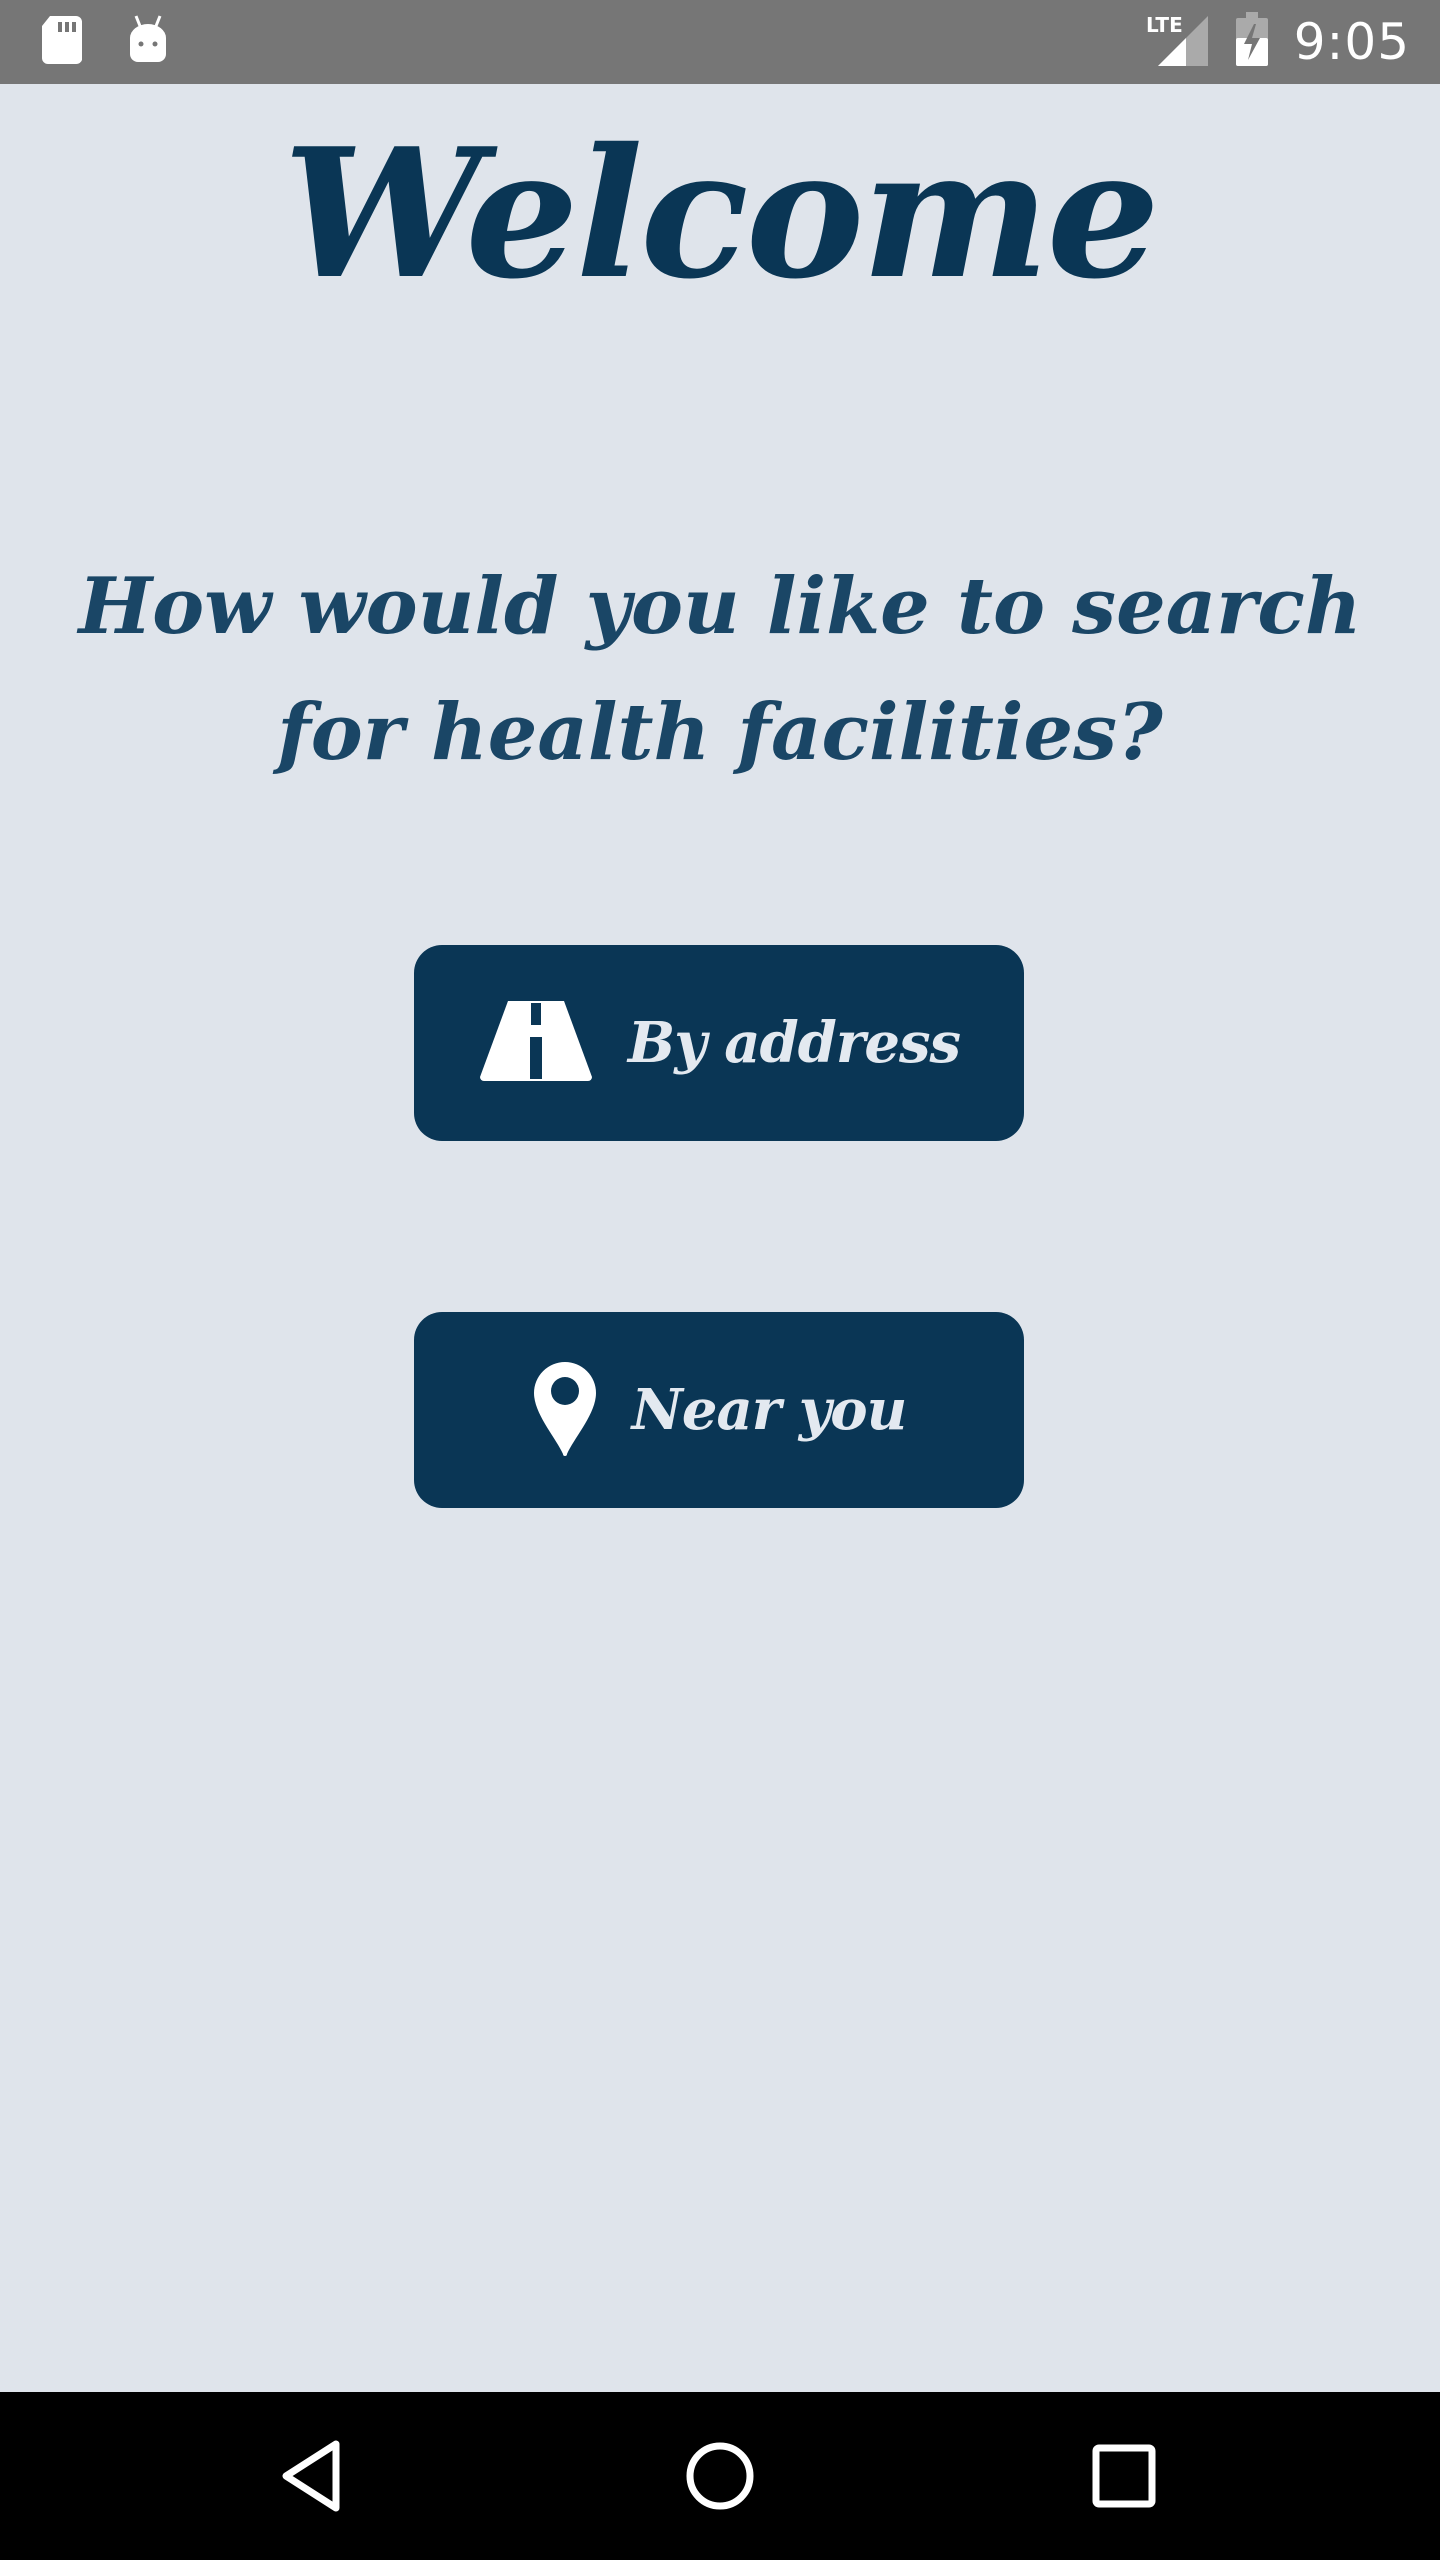  I want to click on lte-signal-icon: LTE, so click(1178, 42).